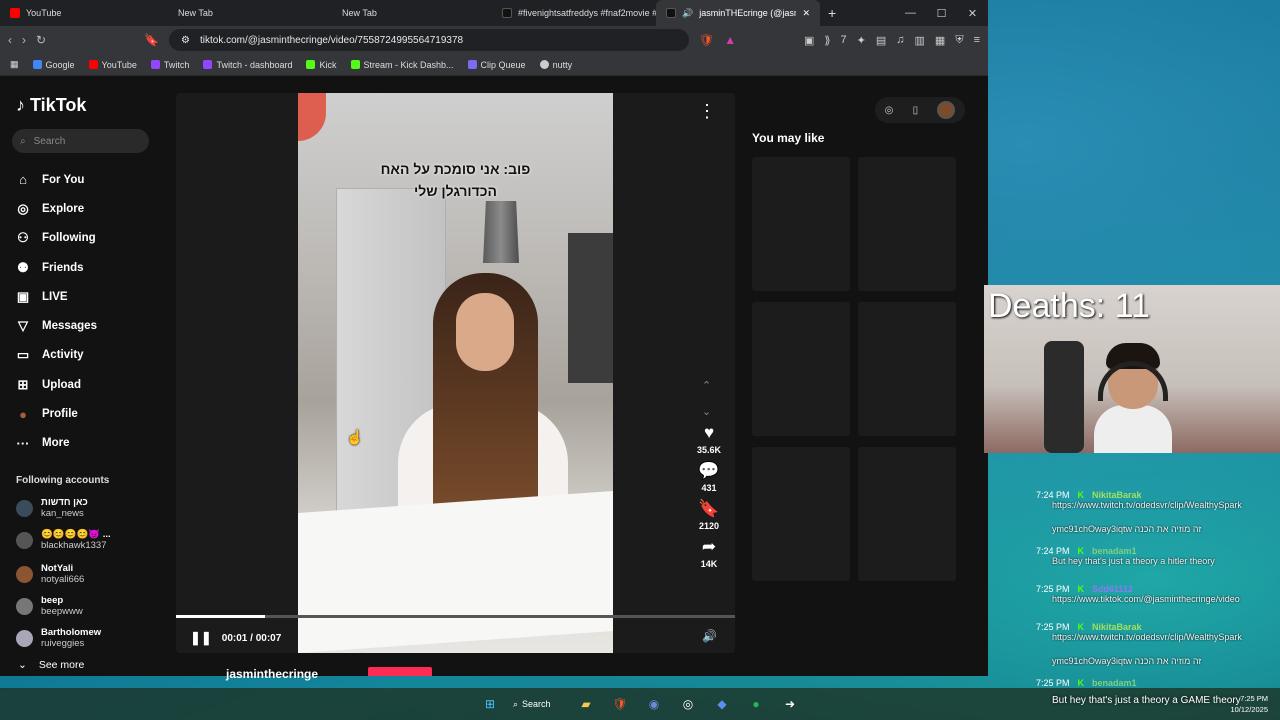 The width and height of the screenshot is (1280, 720). I want to click on discord-icon: ◉, so click(654, 704).